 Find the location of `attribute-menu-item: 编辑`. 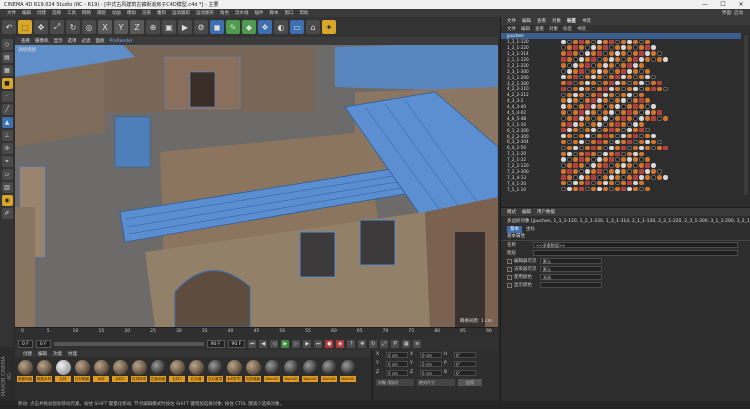

attribute-menu-item: 编辑 is located at coordinates (526, 212).